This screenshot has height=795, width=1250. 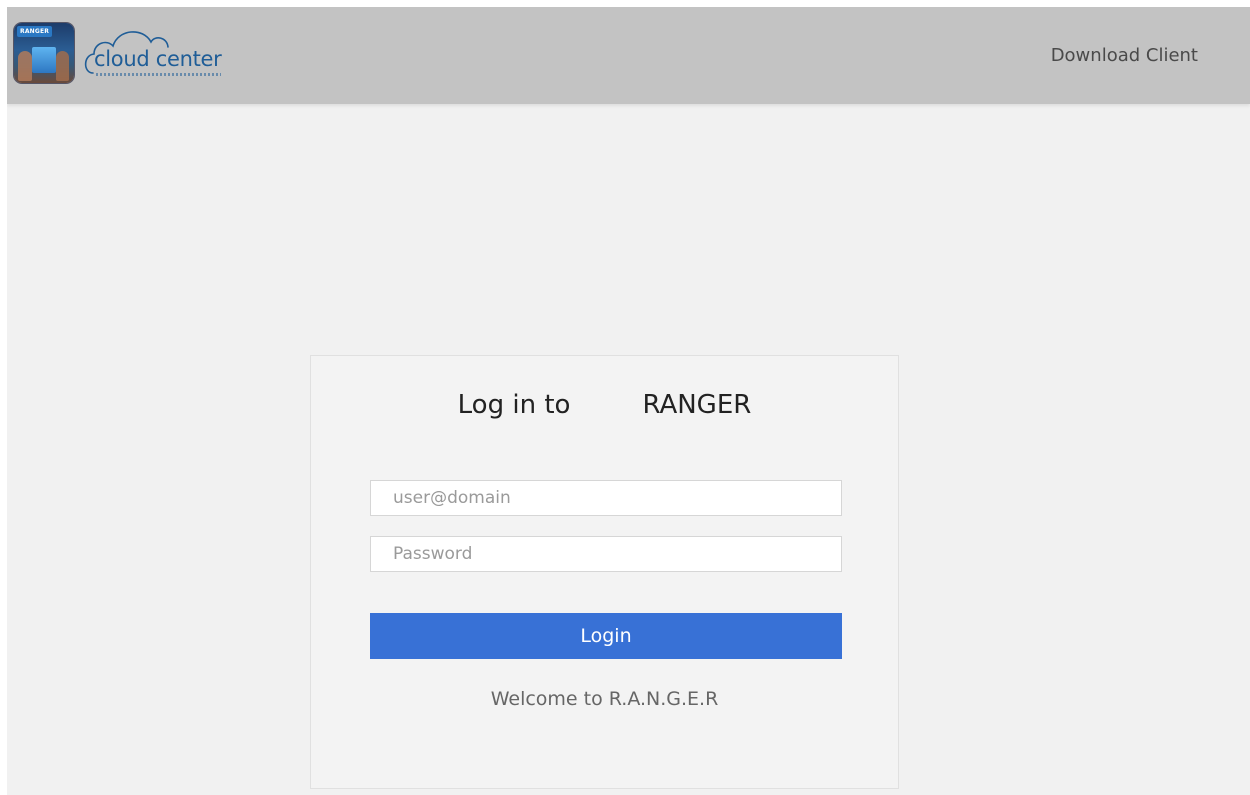 I want to click on login-title-brand: RANGER, so click(x=697, y=405).